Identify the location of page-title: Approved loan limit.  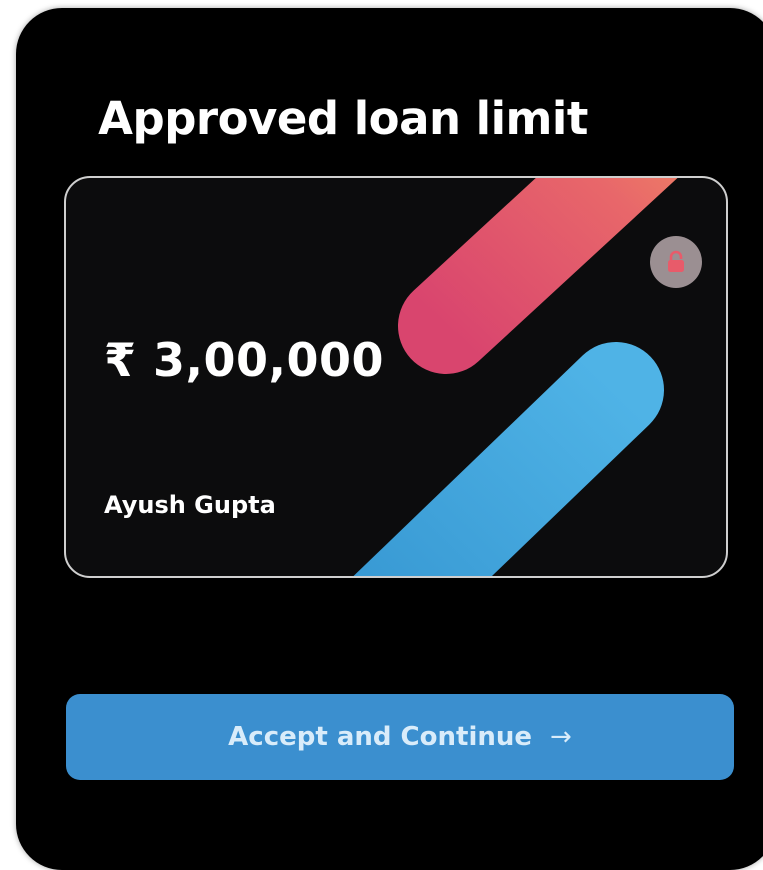
(343, 118).